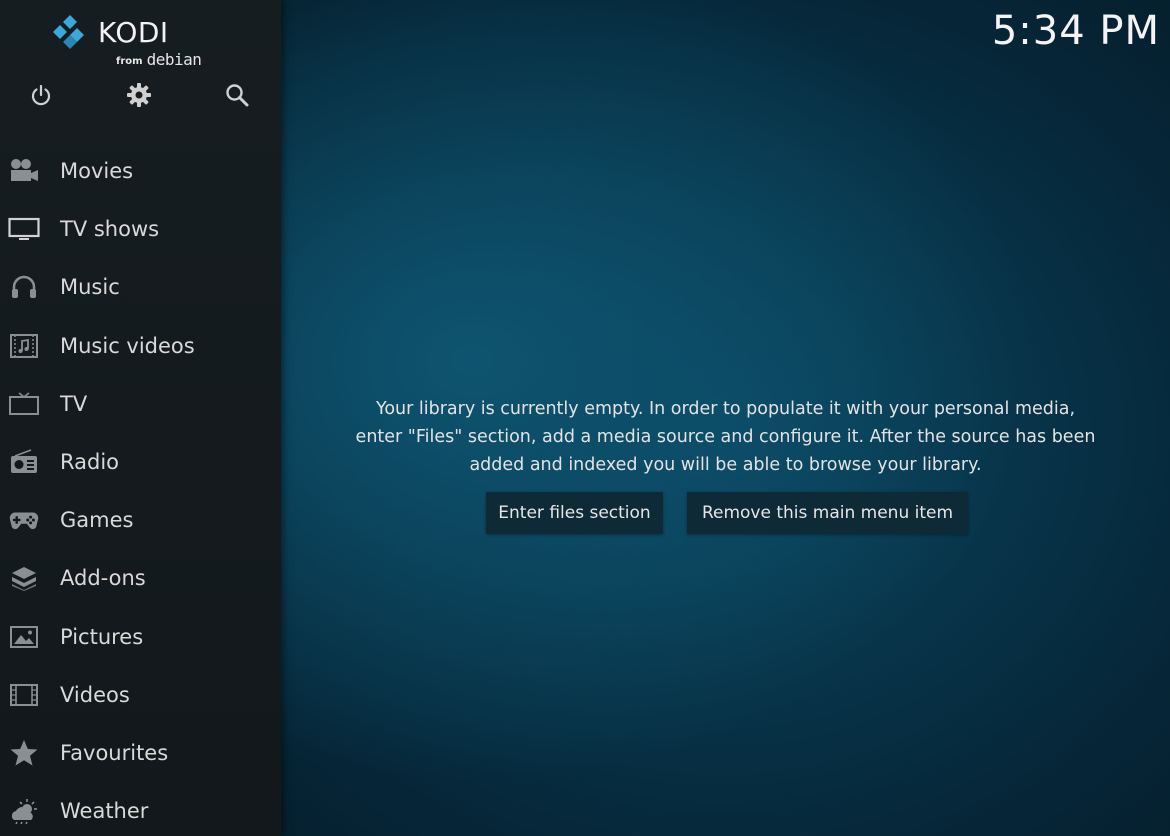  Describe the element at coordinates (95, 694) in the screenshot. I see `menu-item-label: Videos` at that location.